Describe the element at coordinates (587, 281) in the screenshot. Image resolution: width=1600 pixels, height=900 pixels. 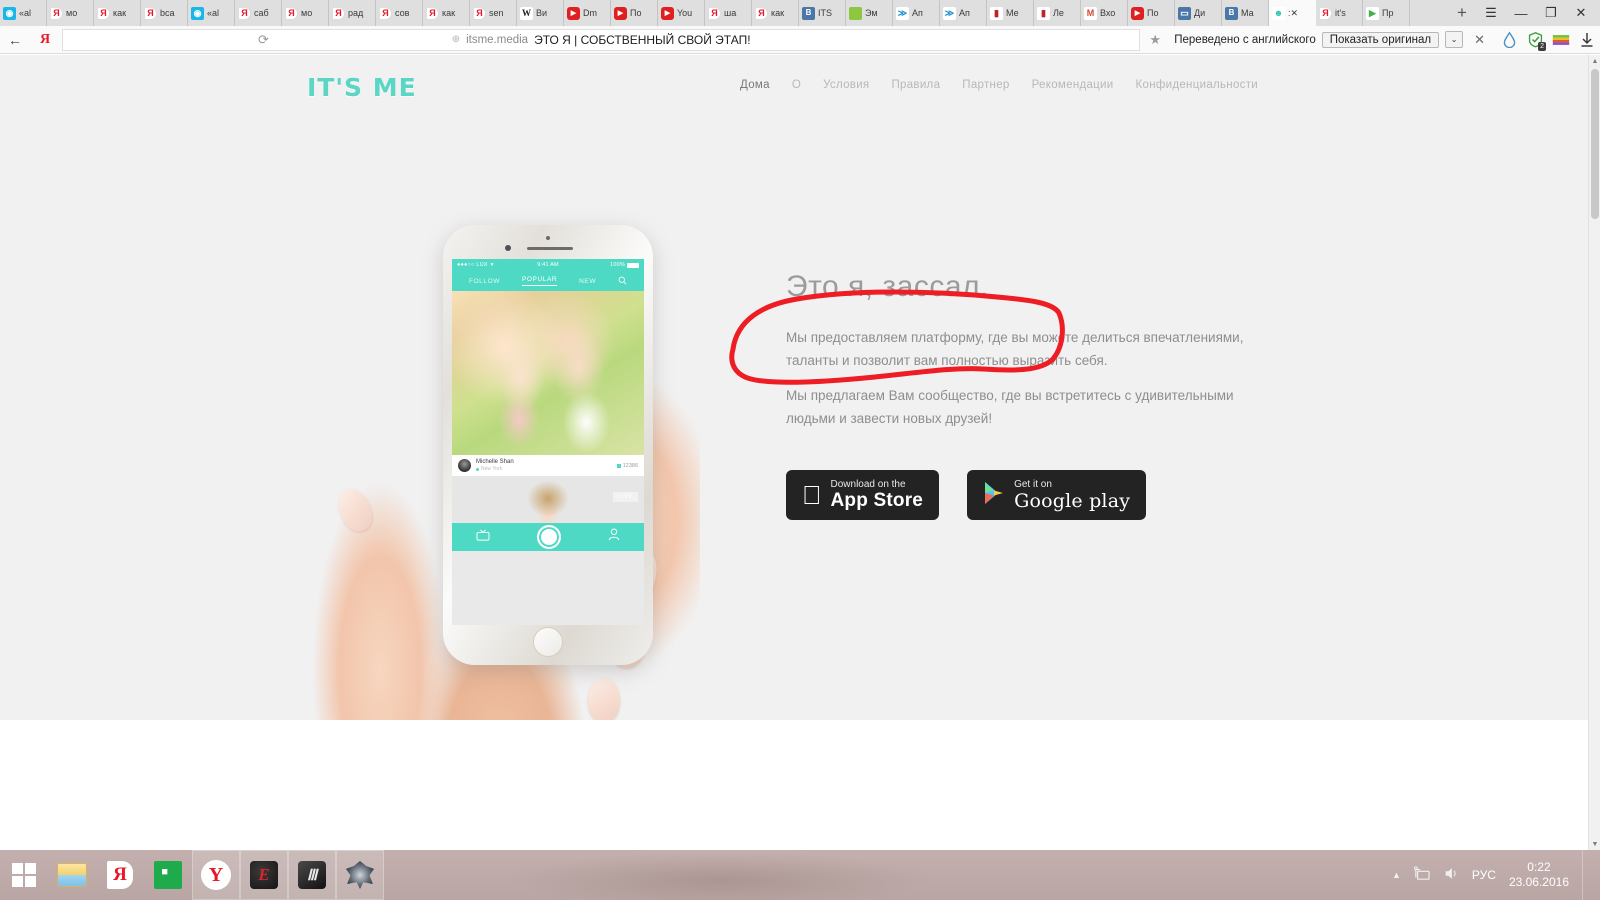
I see `phone-tab-new: NEW` at that location.